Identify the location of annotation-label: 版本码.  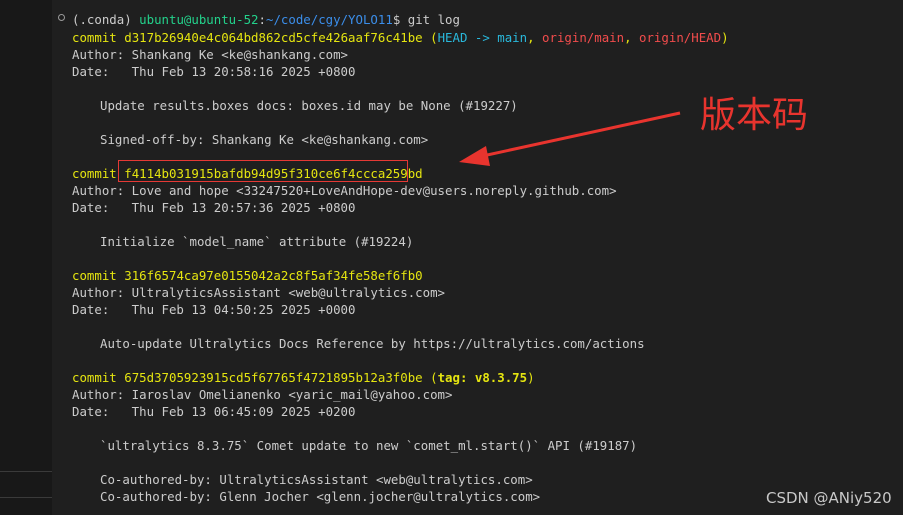
(754, 115).